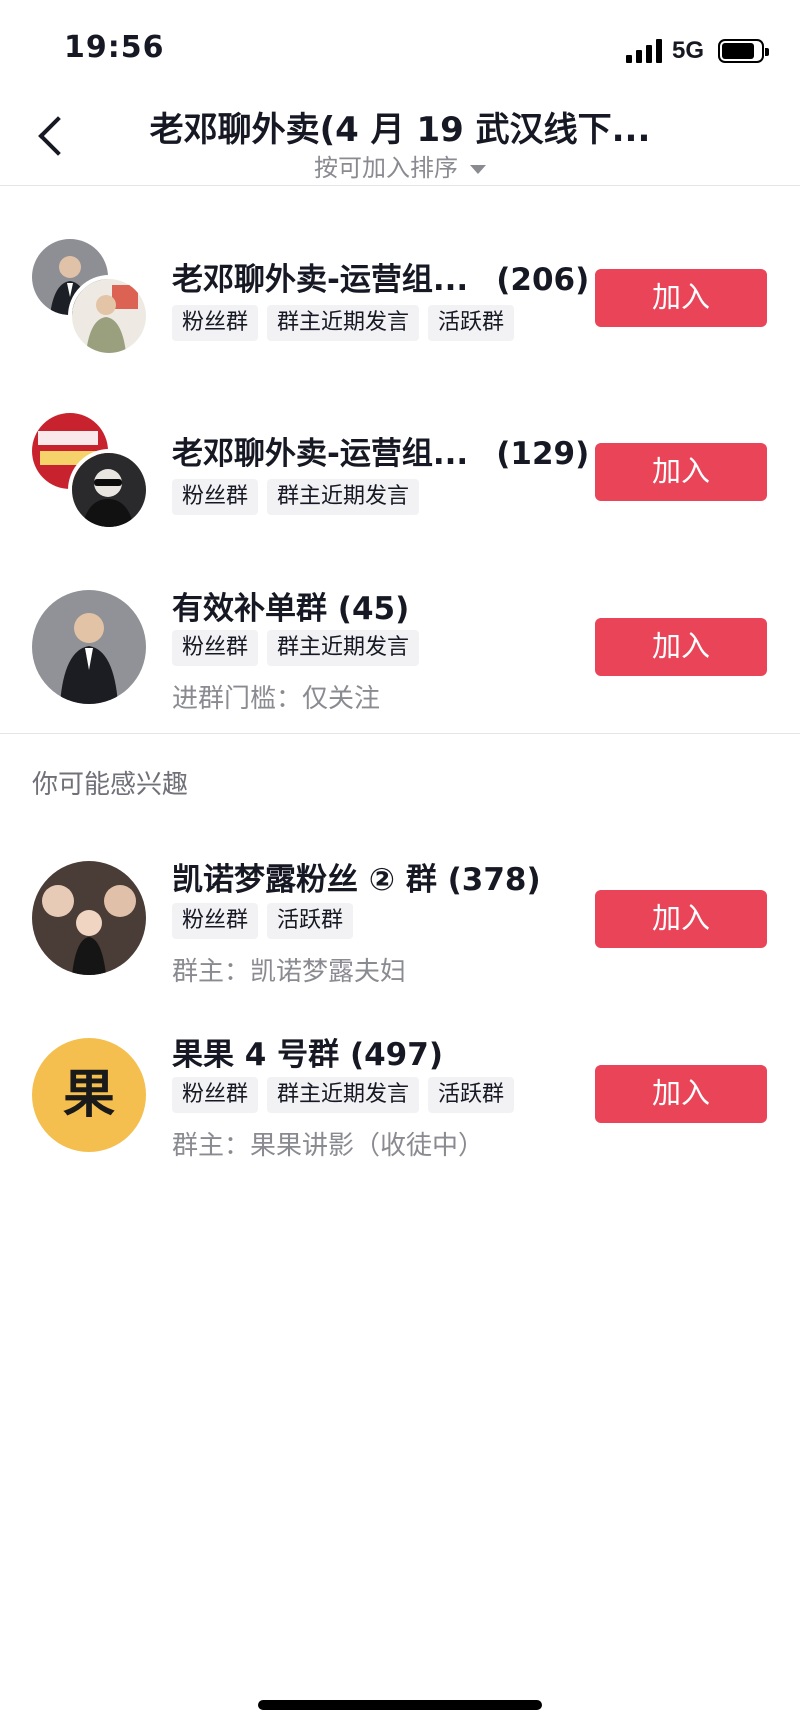 This screenshot has height=1731, width=800. What do you see at coordinates (307, 1055) in the screenshot?
I see `group-name: 果果 4 号群 (497)` at bounding box center [307, 1055].